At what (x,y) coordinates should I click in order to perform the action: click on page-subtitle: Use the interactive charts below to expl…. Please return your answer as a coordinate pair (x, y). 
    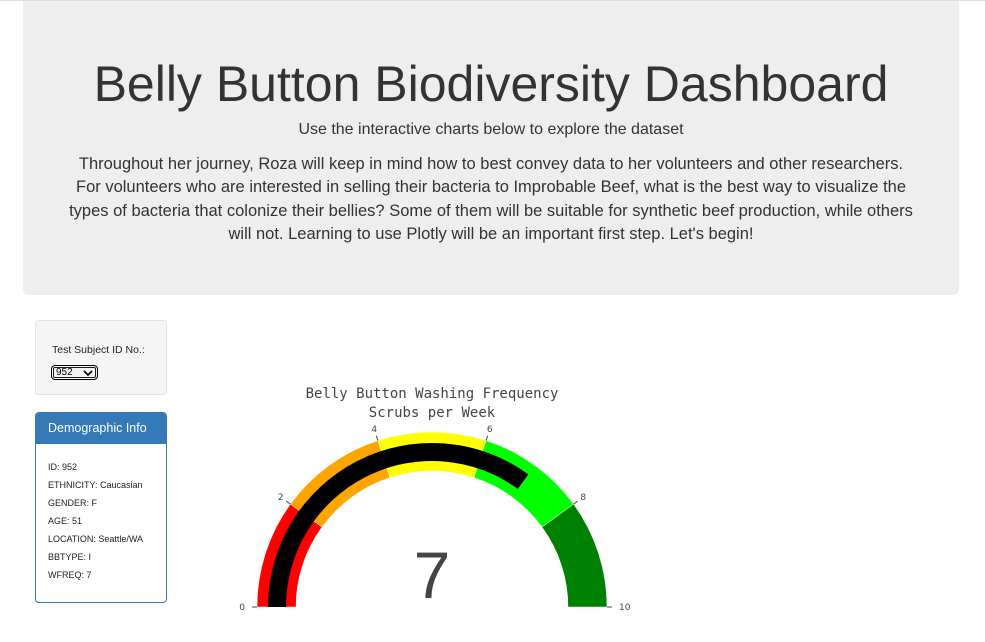
    Looking at the image, I should click on (491, 129).